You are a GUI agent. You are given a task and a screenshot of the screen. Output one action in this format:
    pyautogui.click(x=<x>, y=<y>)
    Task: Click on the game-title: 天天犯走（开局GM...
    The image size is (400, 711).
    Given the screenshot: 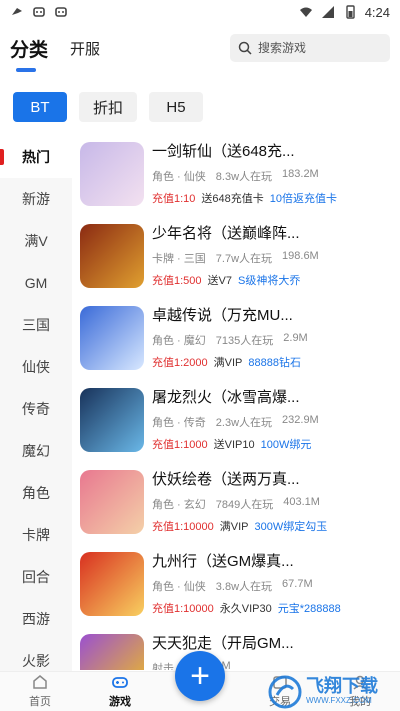 What is the action you would take?
    pyautogui.click(x=223, y=643)
    